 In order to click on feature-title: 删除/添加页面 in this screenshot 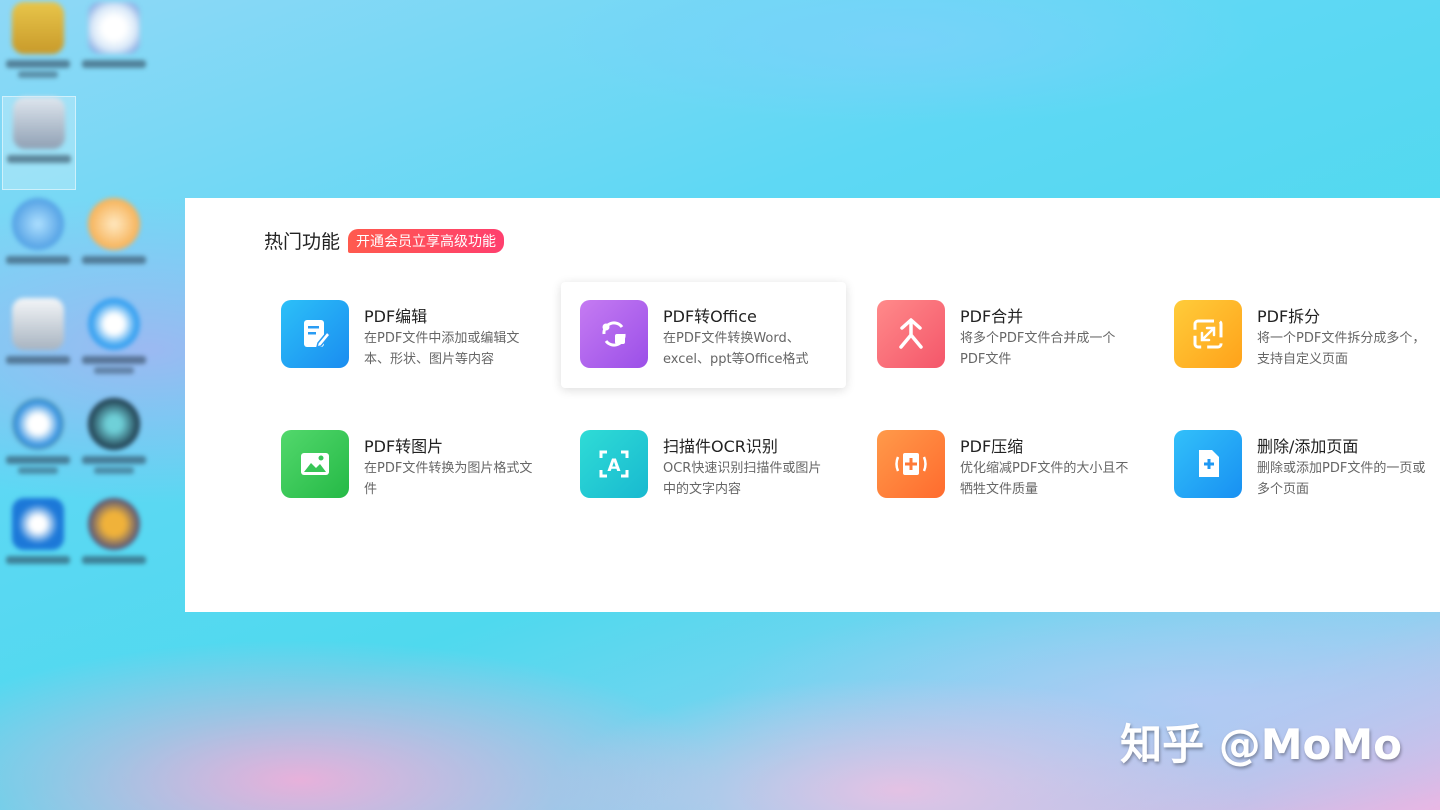, I will do `click(1308, 446)`.